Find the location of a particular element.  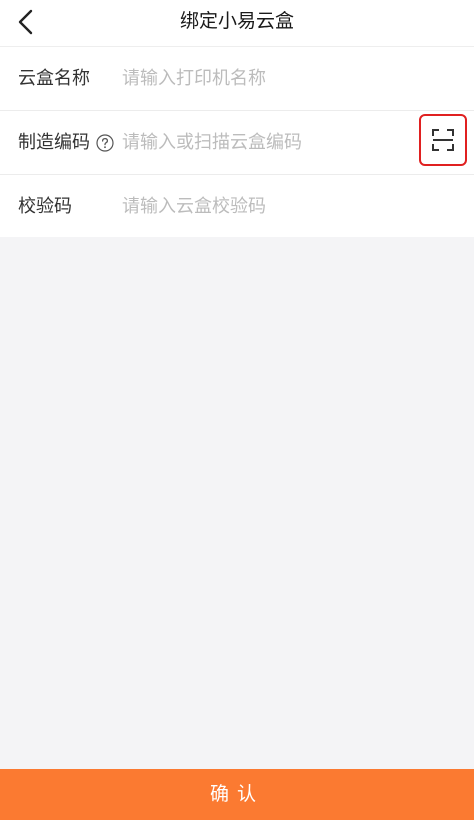

name-row: 云盒名称 is located at coordinates (237, 79).